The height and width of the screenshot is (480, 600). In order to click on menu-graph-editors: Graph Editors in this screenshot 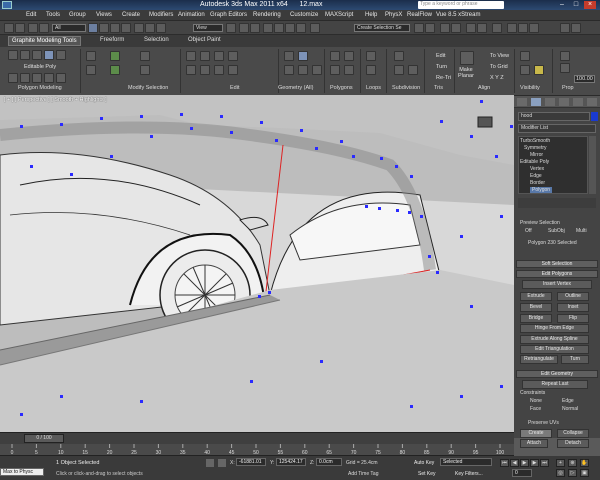, I will do `click(228, 15)`.